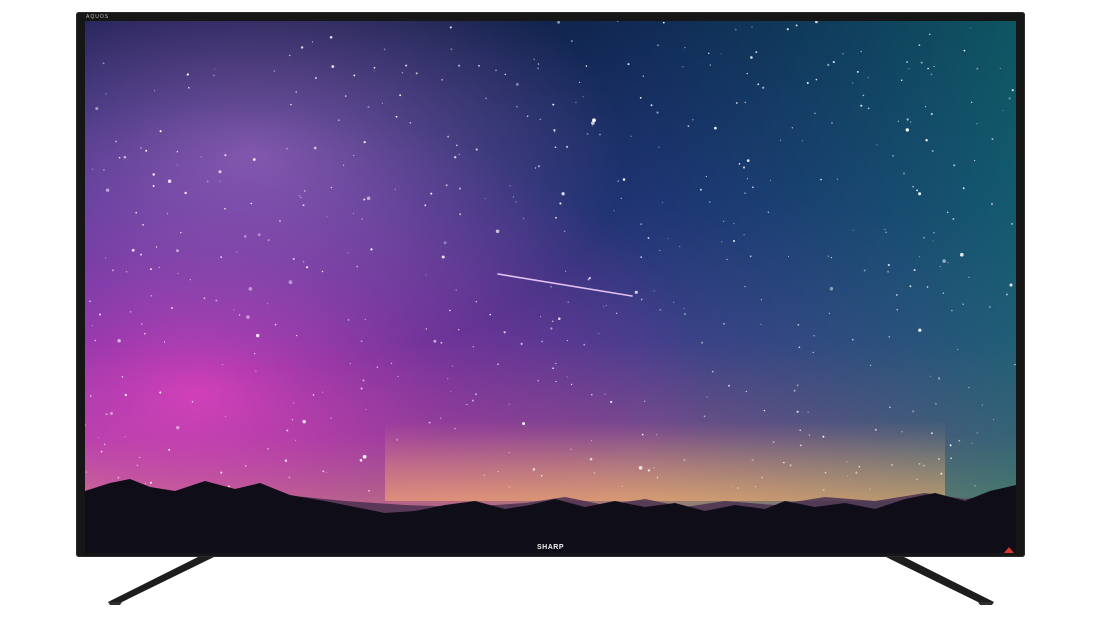 This screenshot has width=1100, height=619. What do you see at coordinates (162, 580) in the screenshot?
I see `stand-left` at bounding box center [162, 580].